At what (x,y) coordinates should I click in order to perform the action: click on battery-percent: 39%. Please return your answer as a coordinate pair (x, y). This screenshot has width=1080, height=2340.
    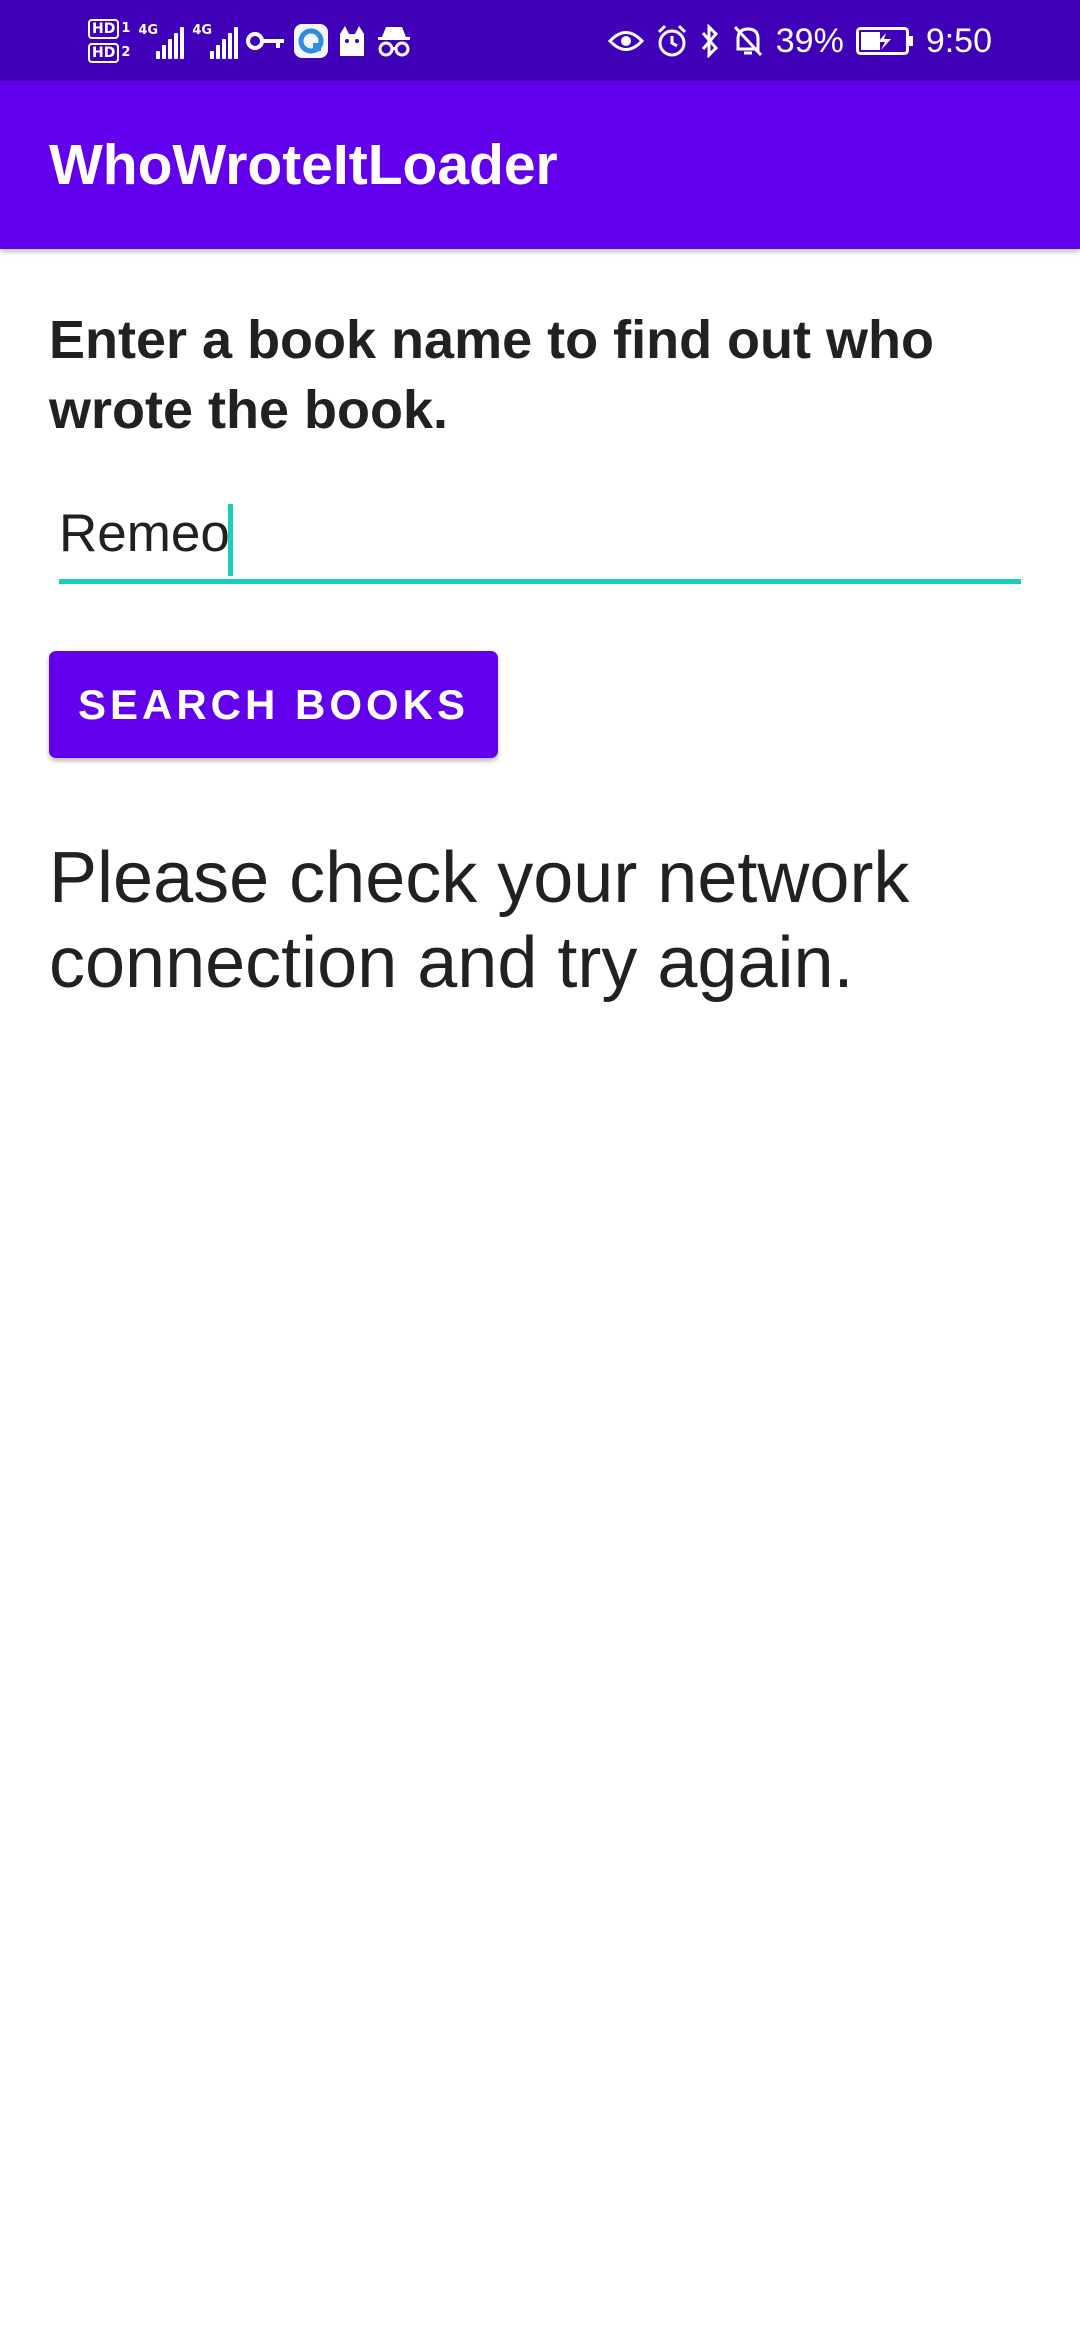
    Looking at the image, I should click on (809, 41).